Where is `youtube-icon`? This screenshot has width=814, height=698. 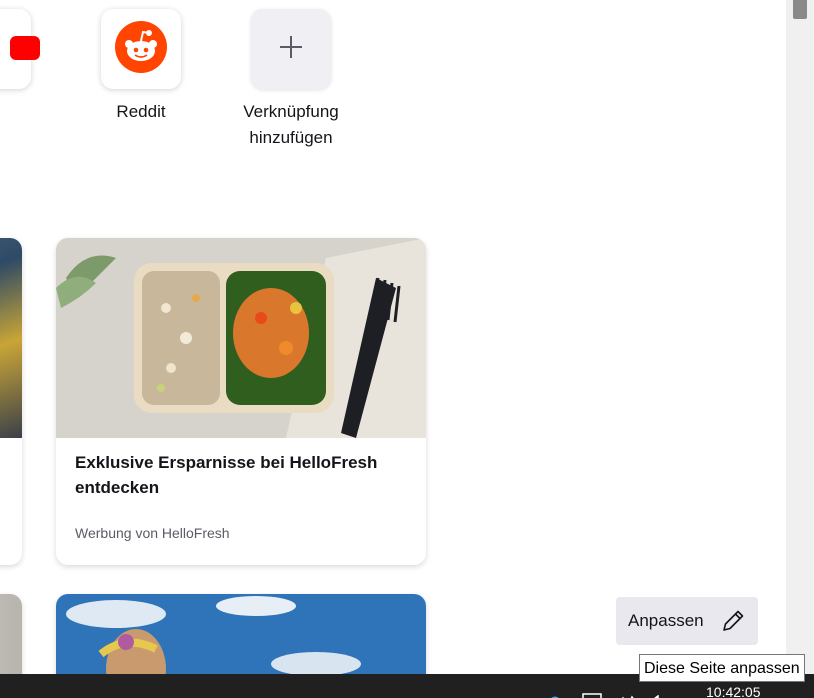 youtube-icon is located at coordinates (25, 50).